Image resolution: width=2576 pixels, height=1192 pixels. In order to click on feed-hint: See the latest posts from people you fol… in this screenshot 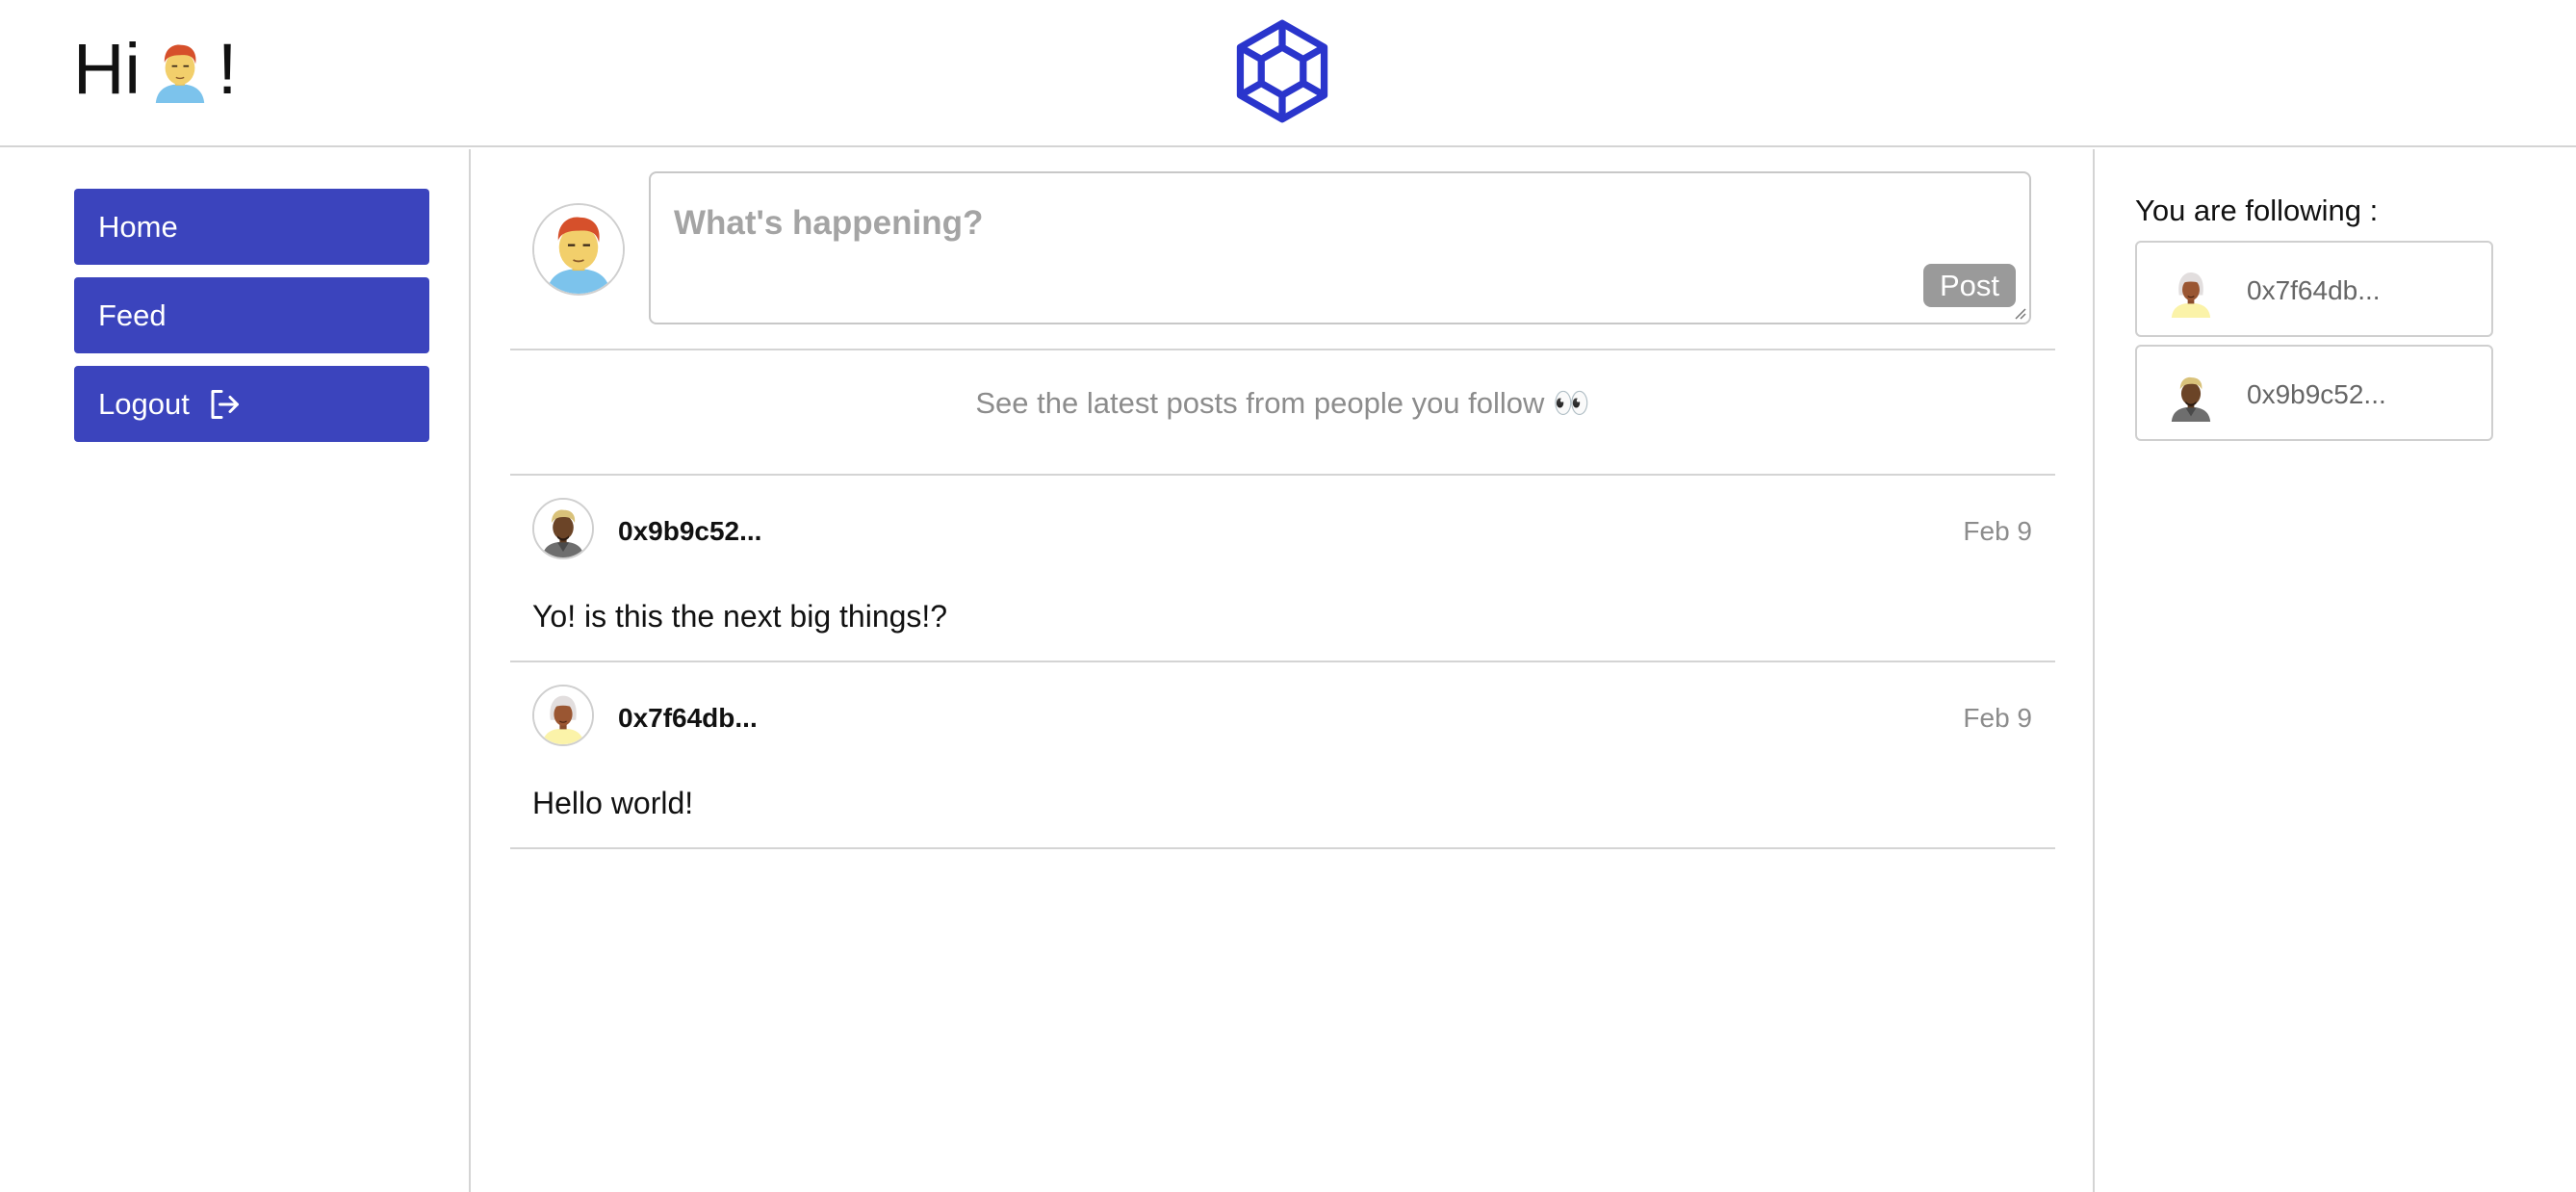, I will do `click(1283, 403)`.